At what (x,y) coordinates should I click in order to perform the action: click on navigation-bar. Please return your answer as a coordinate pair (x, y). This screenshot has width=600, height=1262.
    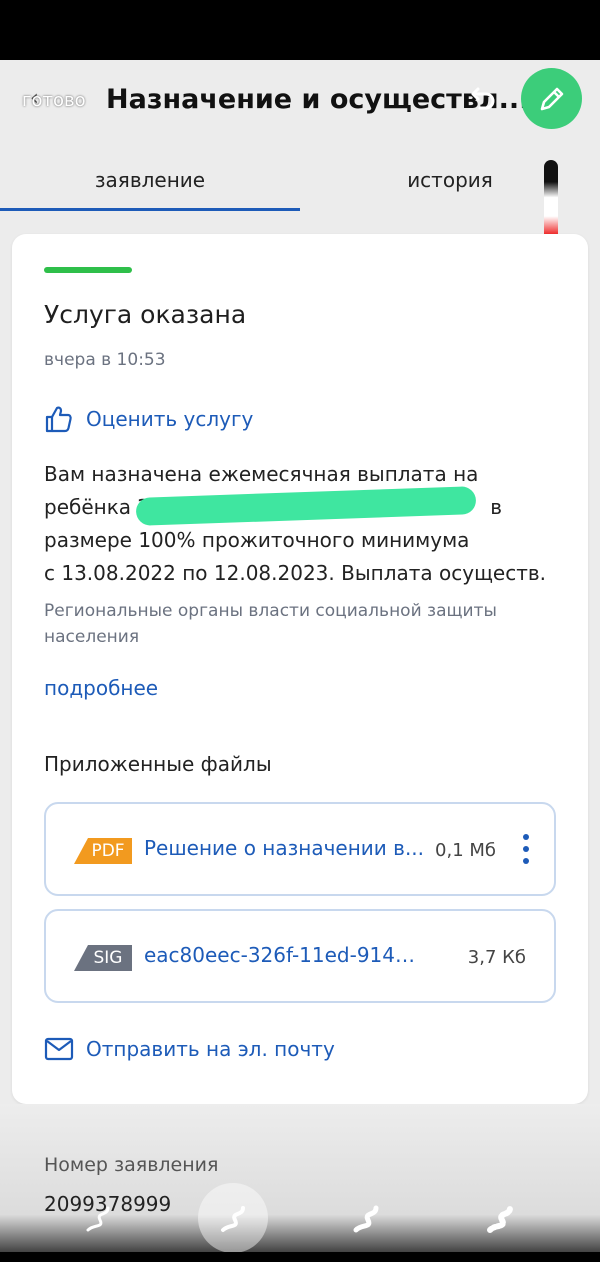
    Looking at the image, I should click on (300, 1257).